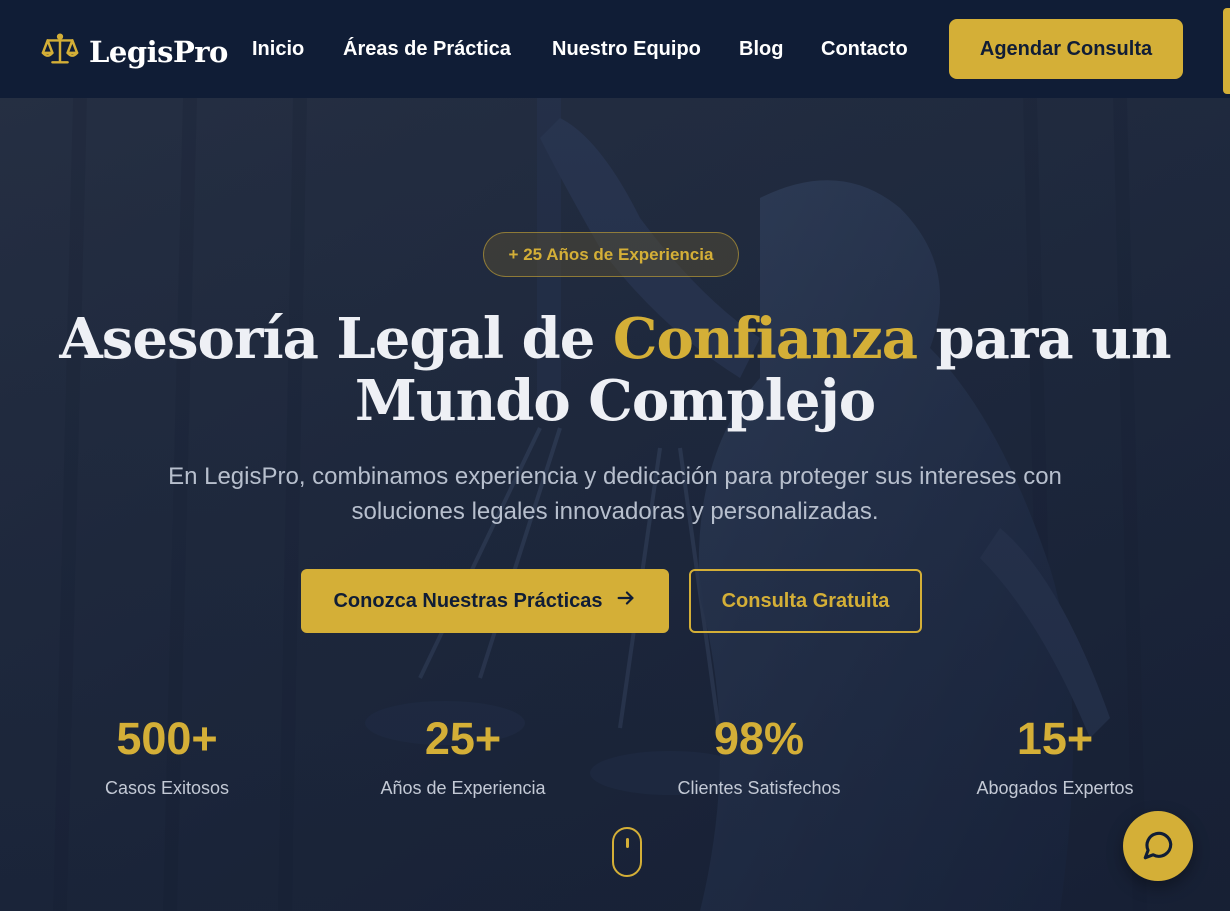 The width and height of the screenshot is (1230, 911). What do you see at coordinates (1055, 738) in the screenshot?
I see `stat-value: 15+` at bounding box center [1055, 738].